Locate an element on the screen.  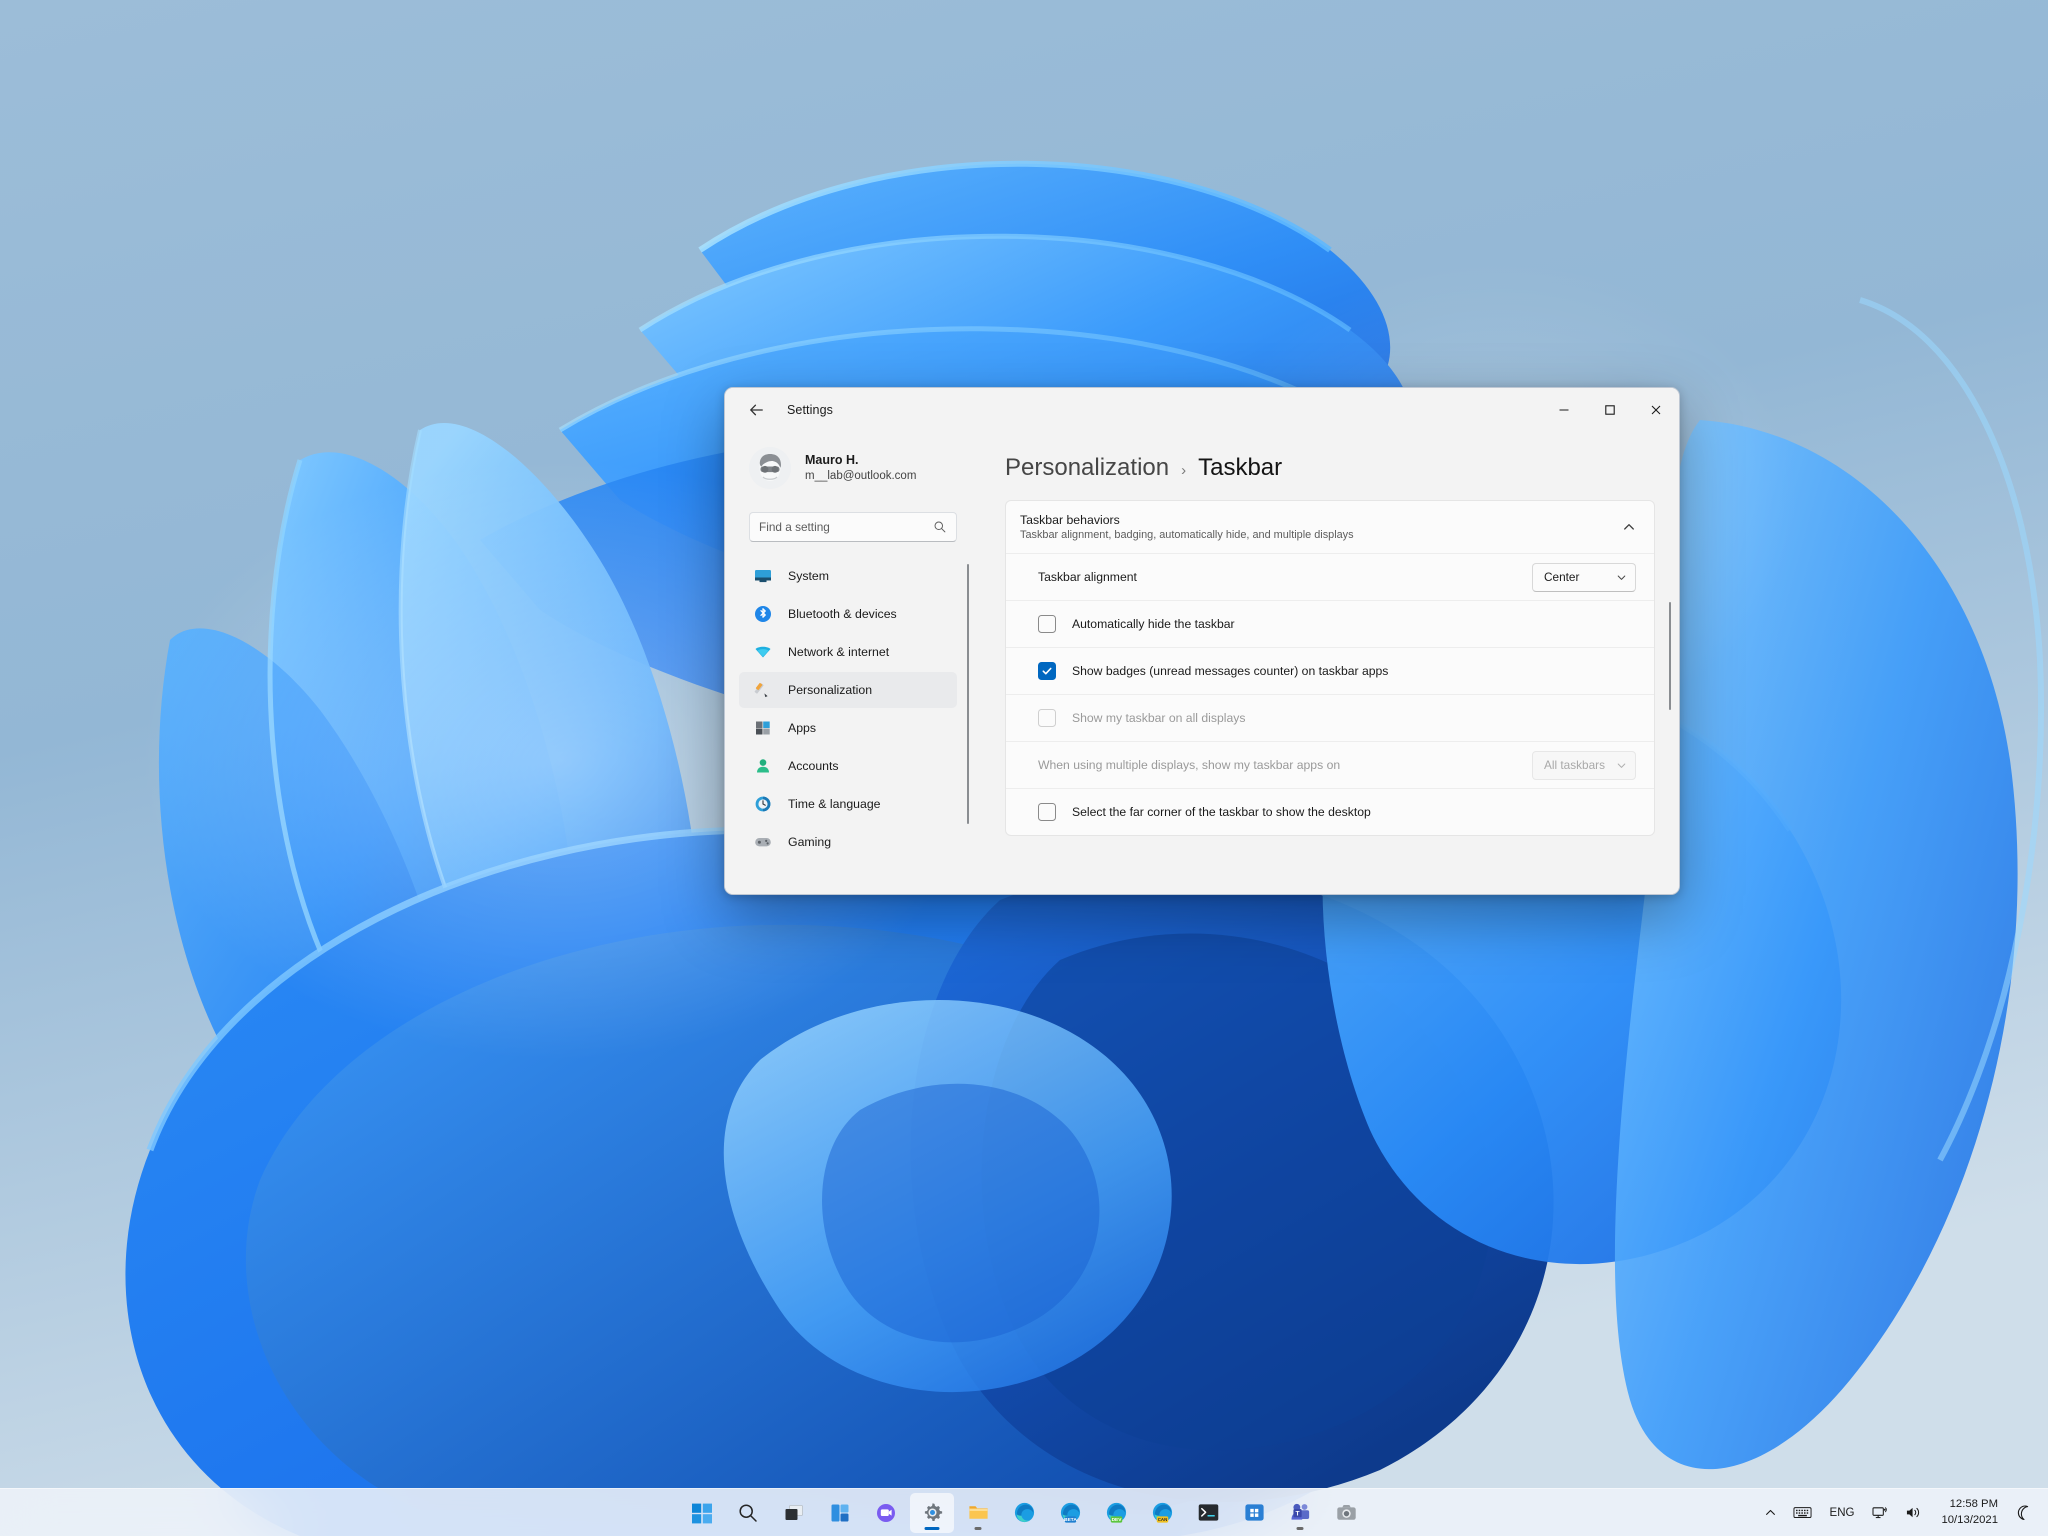
settings-gear-icon is located at coordinates (933, 1512).